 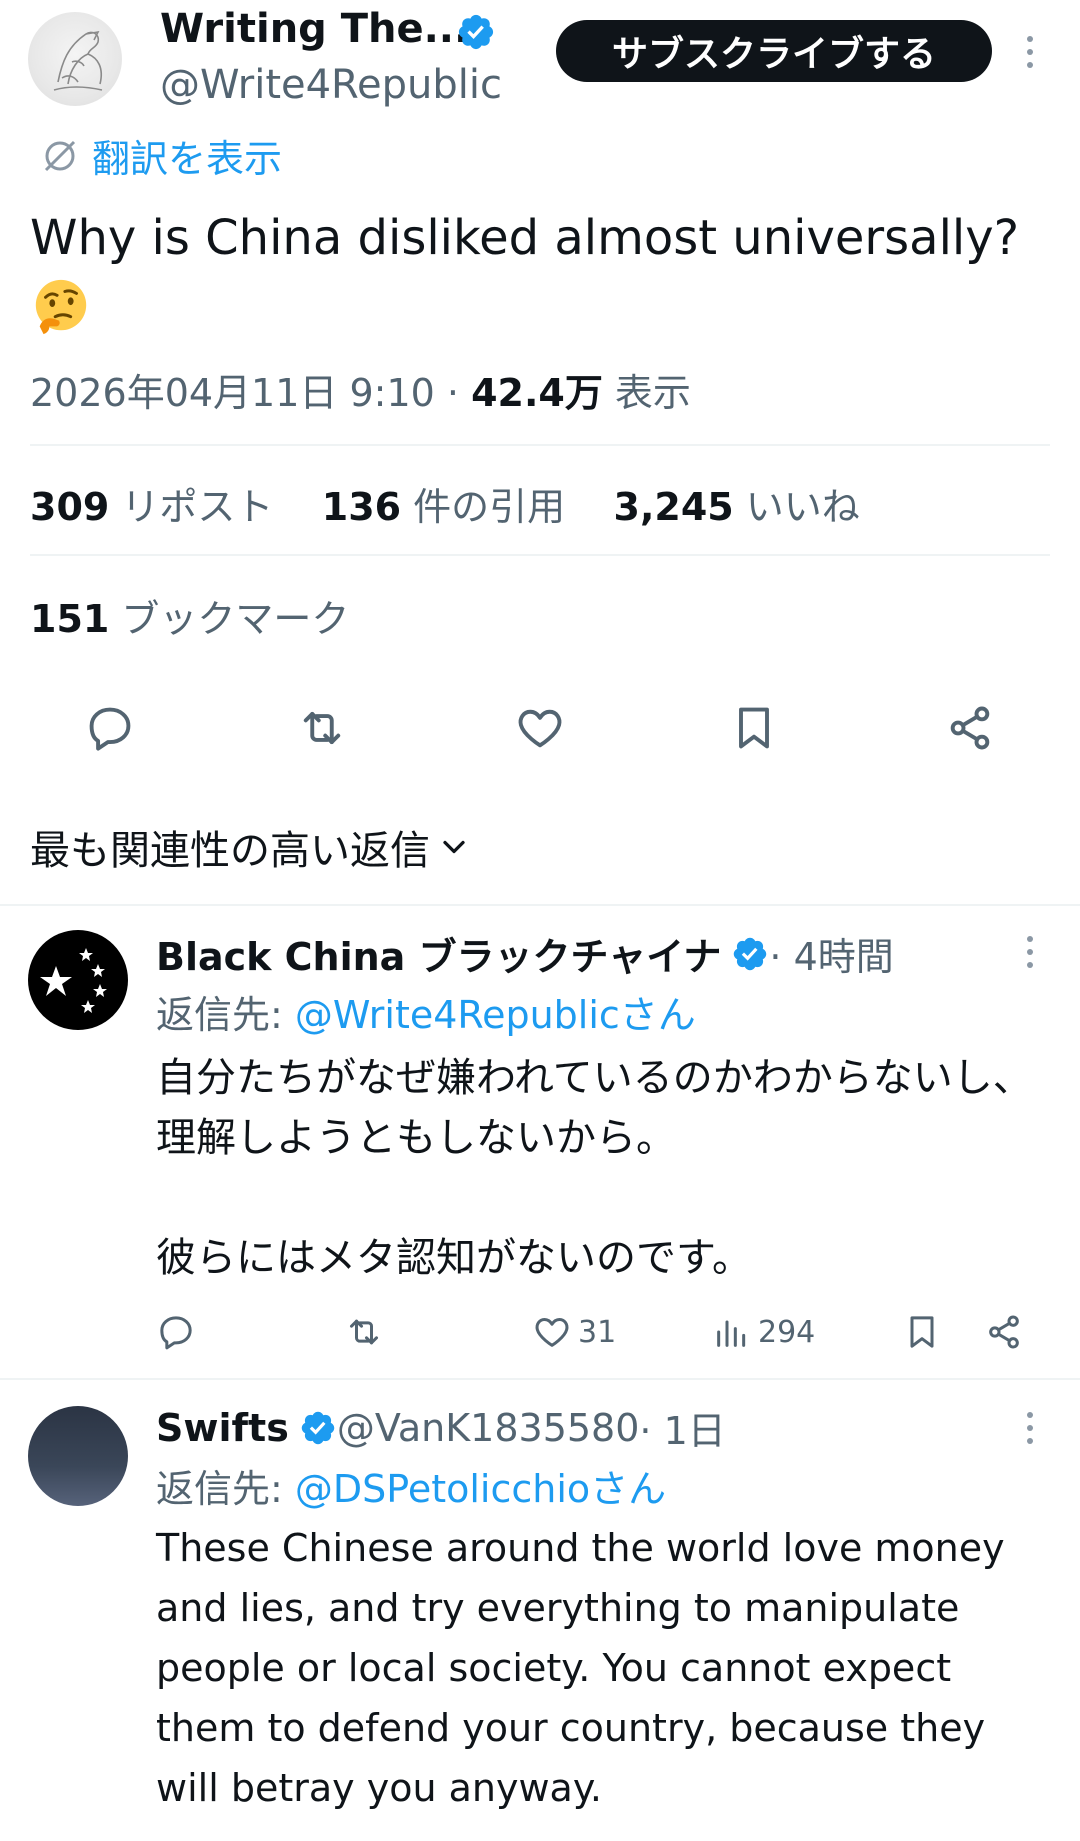 I want to click on chevron-down-icon, so click(x=454, y=847).